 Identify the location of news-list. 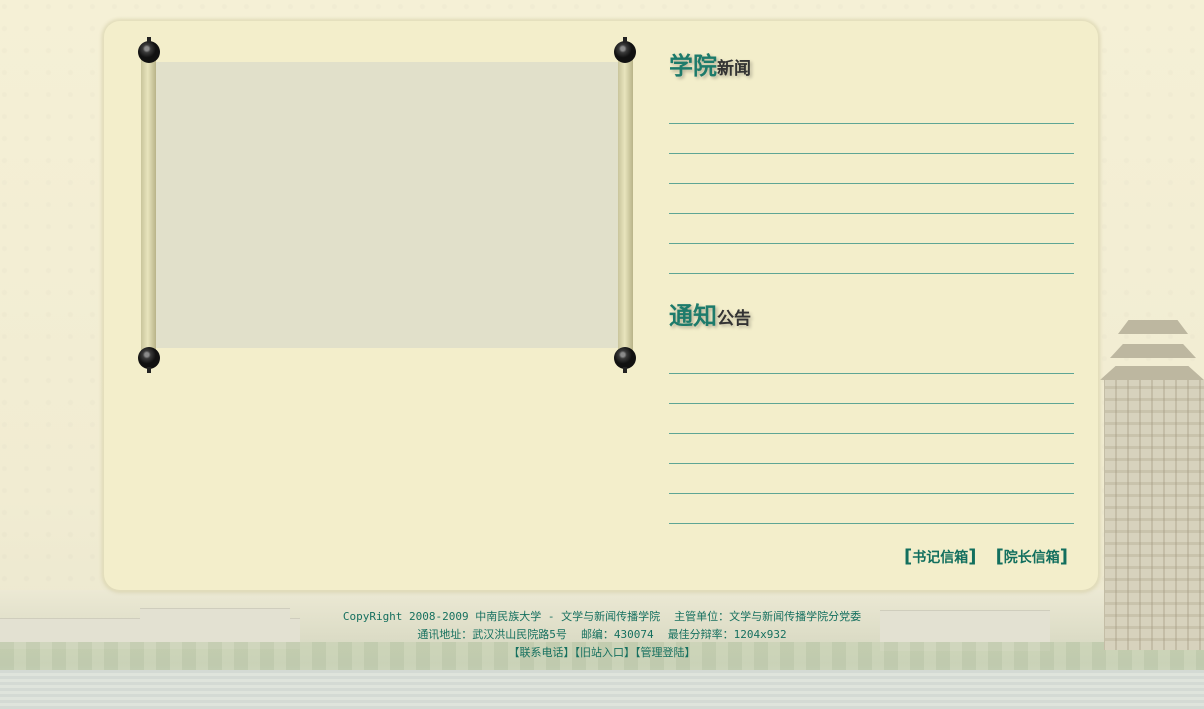
(871, 184).